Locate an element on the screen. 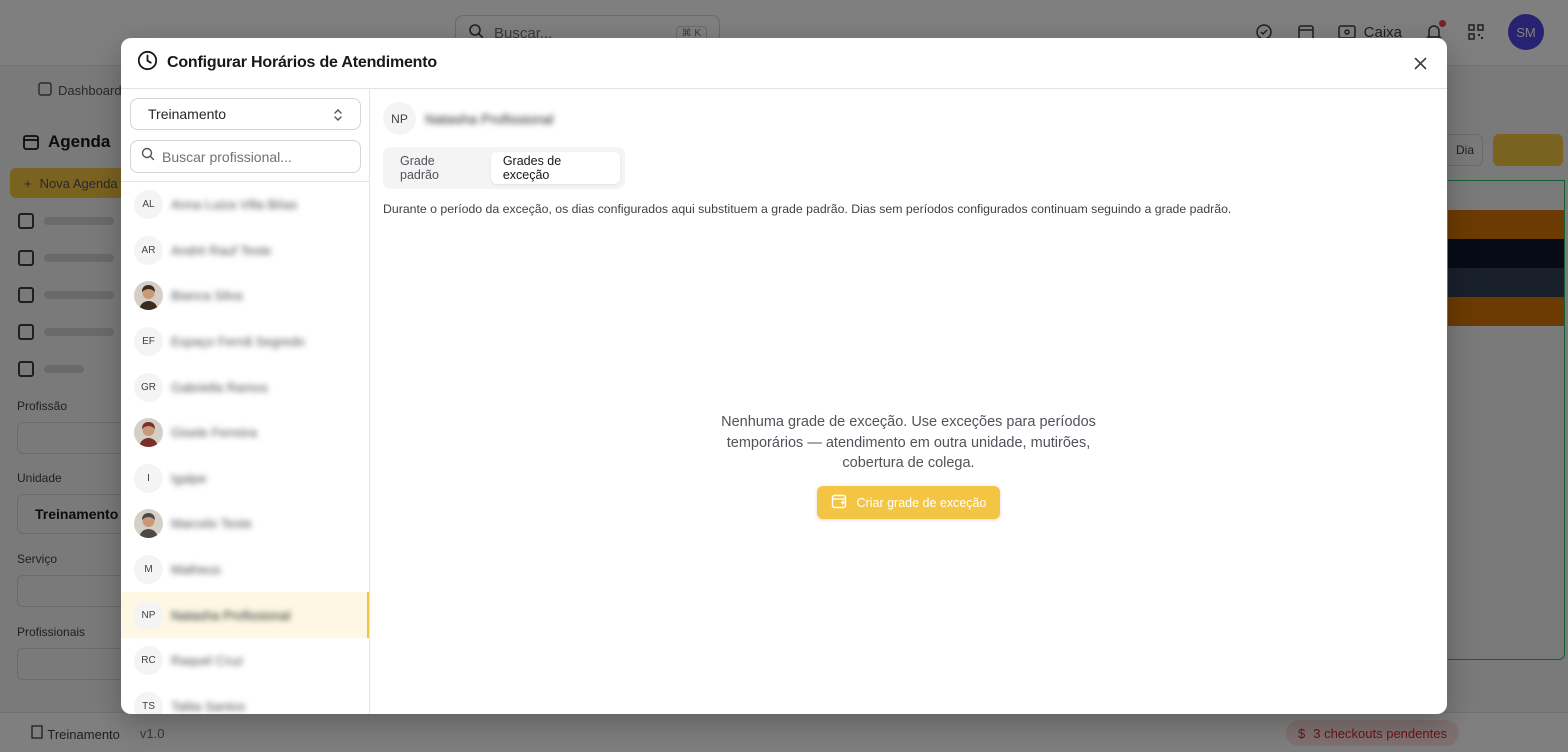  create-exception-button: Criar grade de exceção is located at coordinates (908, 502).